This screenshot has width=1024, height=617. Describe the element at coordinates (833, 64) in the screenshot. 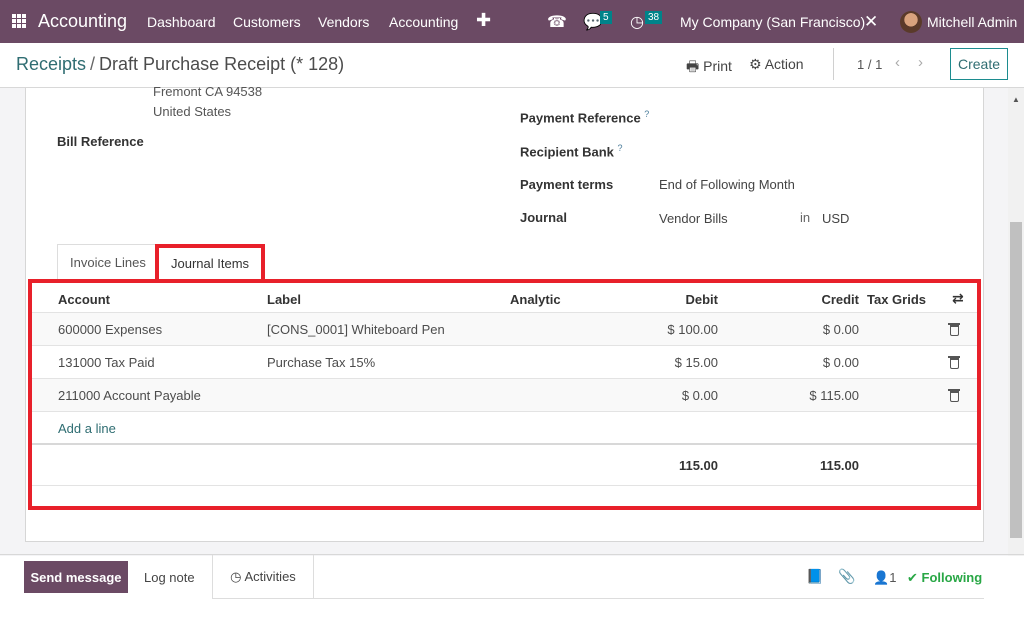

I see `divider` at that location.